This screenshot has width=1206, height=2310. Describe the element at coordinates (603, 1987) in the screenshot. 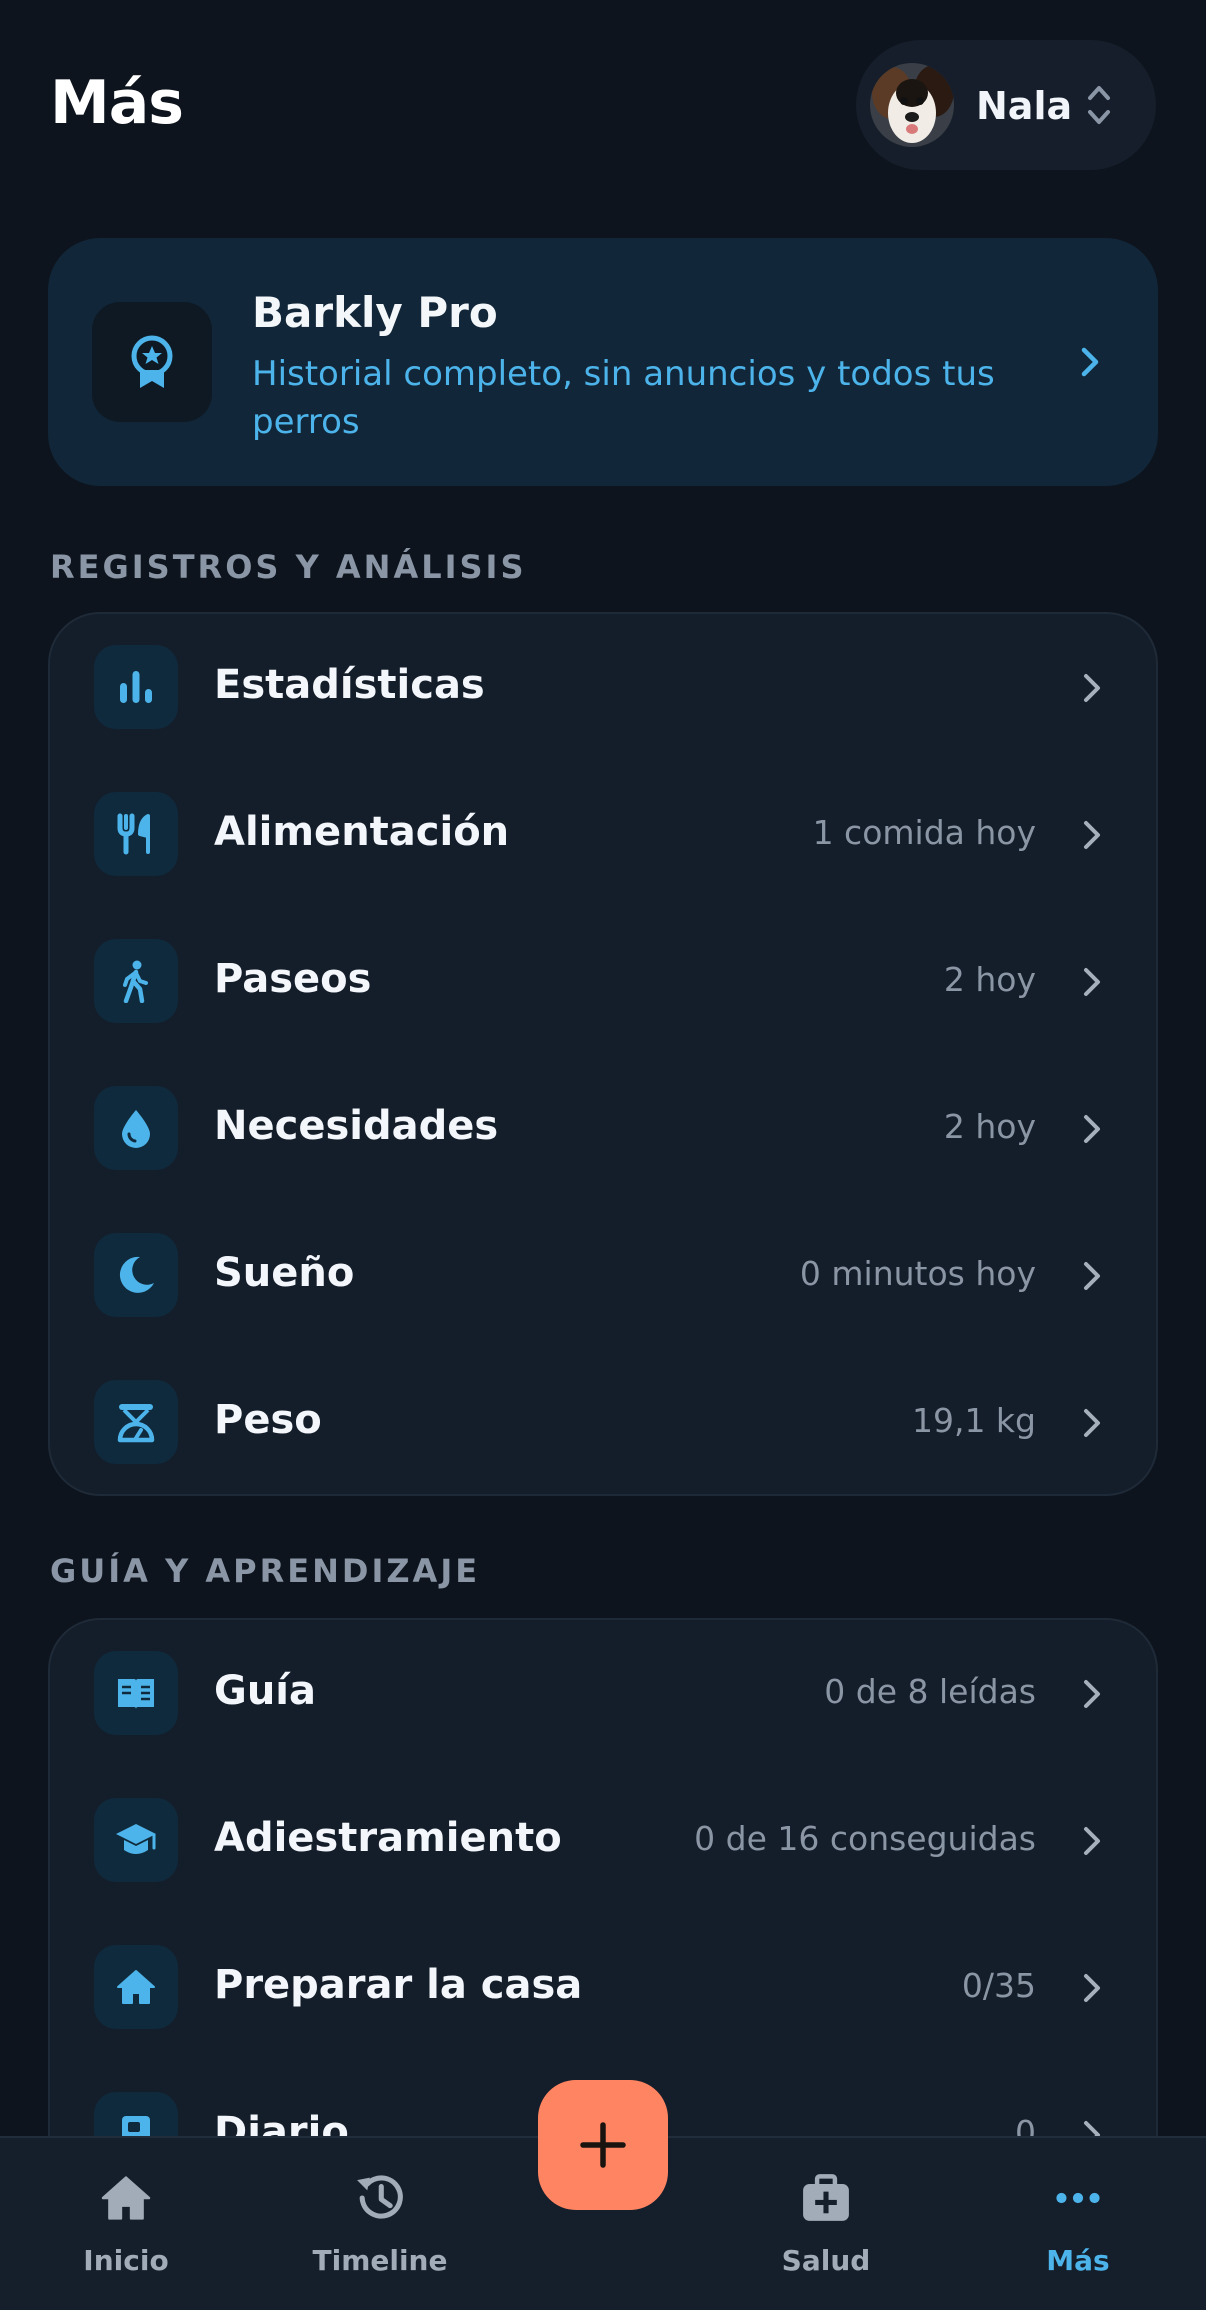

I see `list-item-preparar-casa: Preparar la casa 0/35` at that location.